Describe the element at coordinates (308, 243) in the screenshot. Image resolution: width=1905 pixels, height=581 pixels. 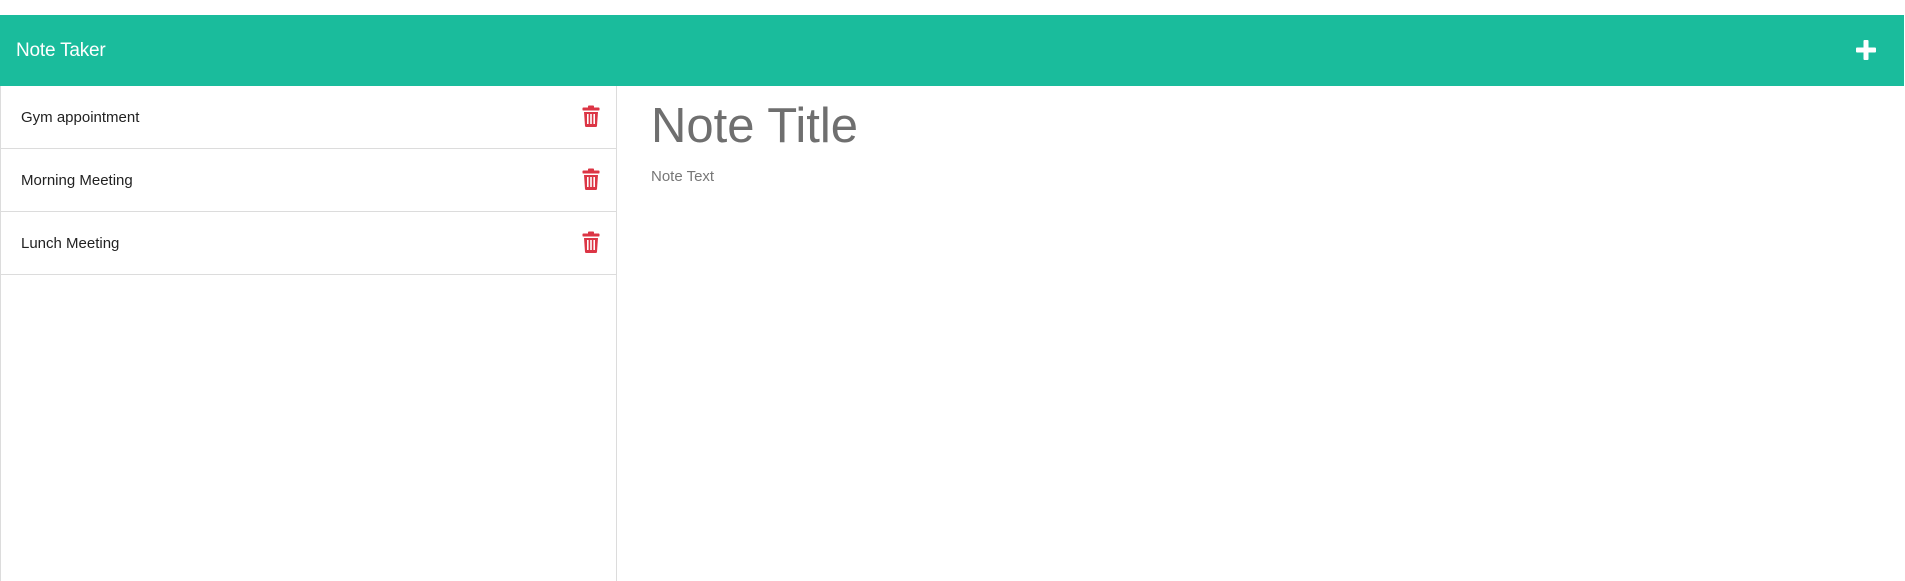
I see `list-item: Lunch Meeting` at that location.